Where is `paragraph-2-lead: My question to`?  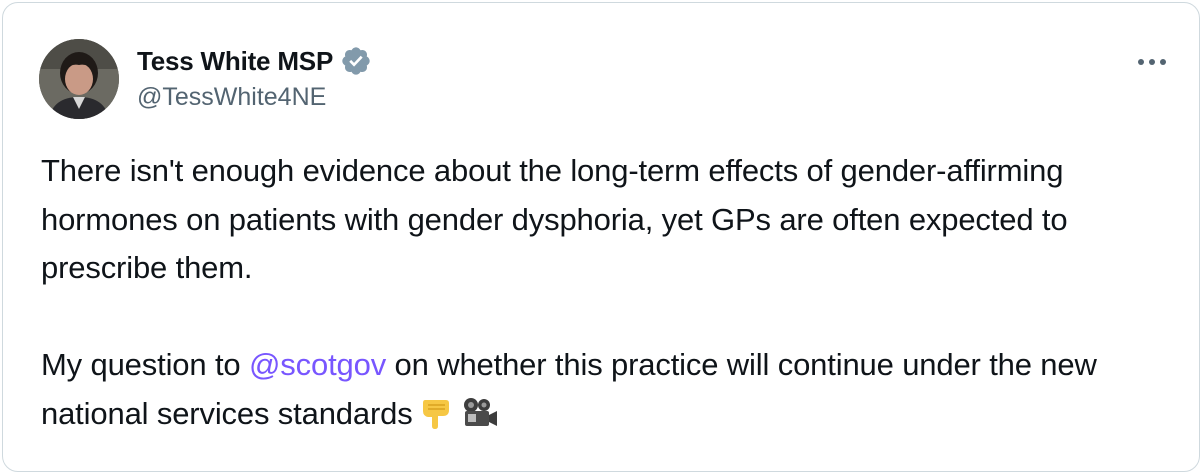
paragraph-2-lead: My question to is located at coordinates (145, 364).